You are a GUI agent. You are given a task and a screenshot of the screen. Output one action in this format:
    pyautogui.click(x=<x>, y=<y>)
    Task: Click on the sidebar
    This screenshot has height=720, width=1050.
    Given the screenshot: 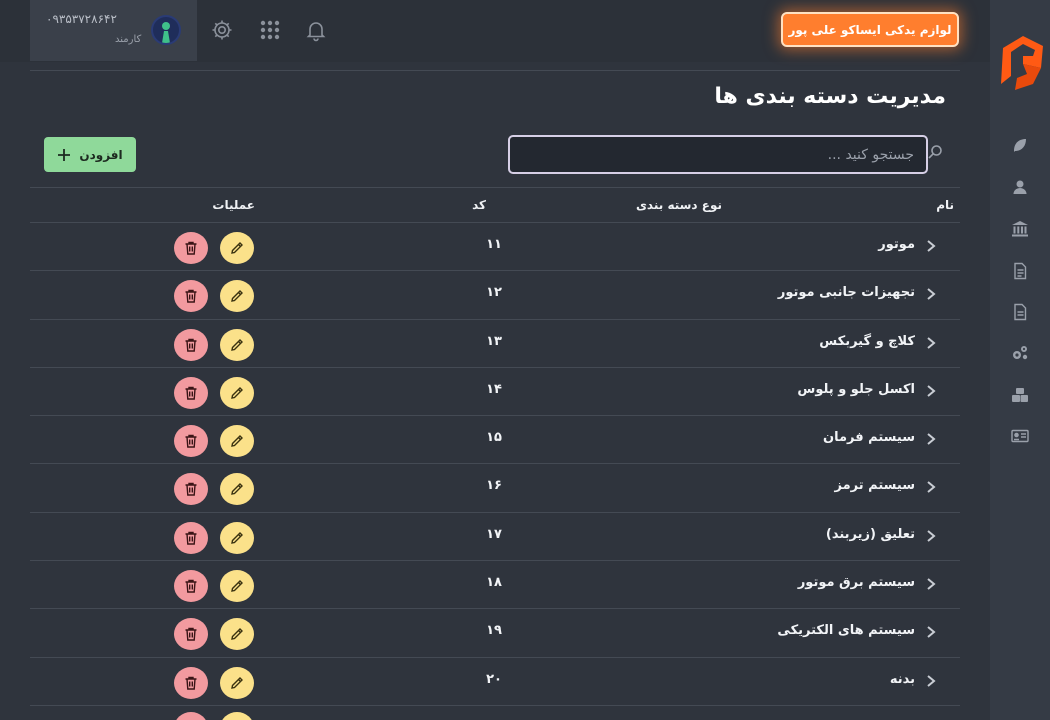 What is the action you would take?
    pyautogui.click(x=1020, y=360)
    